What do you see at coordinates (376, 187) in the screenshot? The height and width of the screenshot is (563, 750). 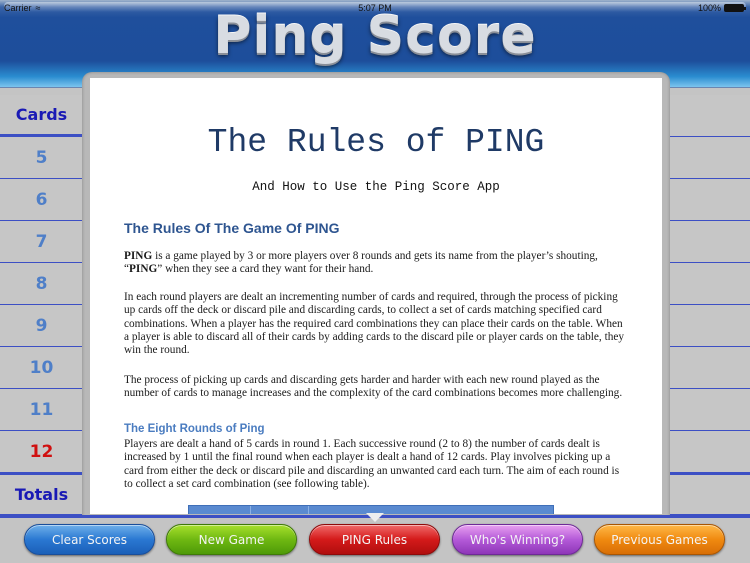 I see `doc-subtitle: And How to Use the Ping Score App` at bounding box center [376, 187].